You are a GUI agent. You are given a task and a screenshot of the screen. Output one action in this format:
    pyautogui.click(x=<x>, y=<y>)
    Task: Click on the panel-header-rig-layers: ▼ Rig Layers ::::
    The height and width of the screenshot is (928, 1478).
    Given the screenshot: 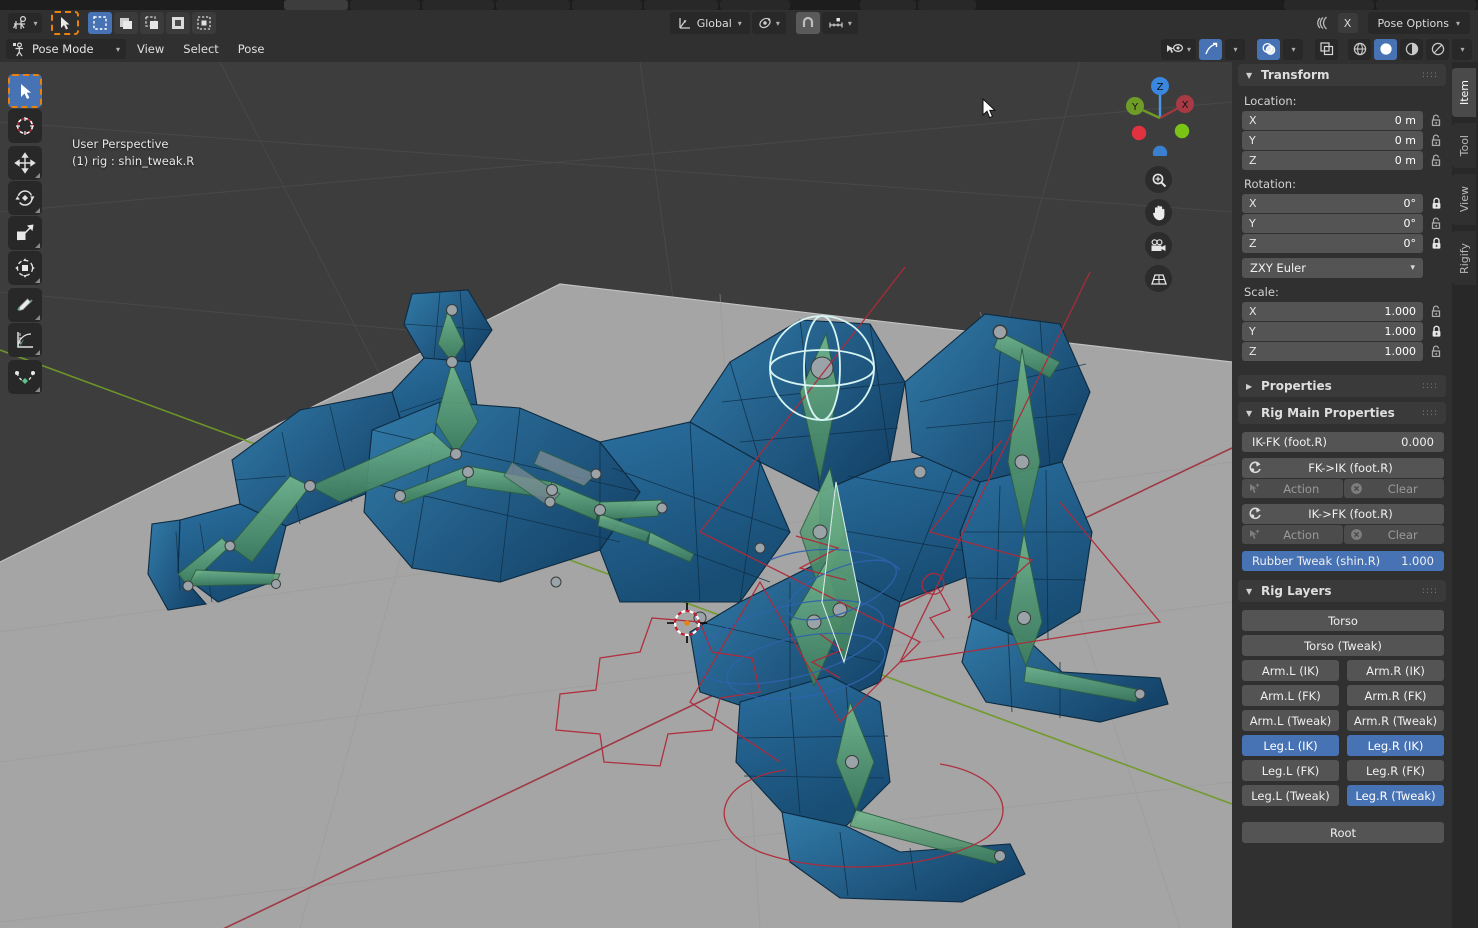 What is the action you would take?
    pyautogui.click(x=1342, y=591)
    